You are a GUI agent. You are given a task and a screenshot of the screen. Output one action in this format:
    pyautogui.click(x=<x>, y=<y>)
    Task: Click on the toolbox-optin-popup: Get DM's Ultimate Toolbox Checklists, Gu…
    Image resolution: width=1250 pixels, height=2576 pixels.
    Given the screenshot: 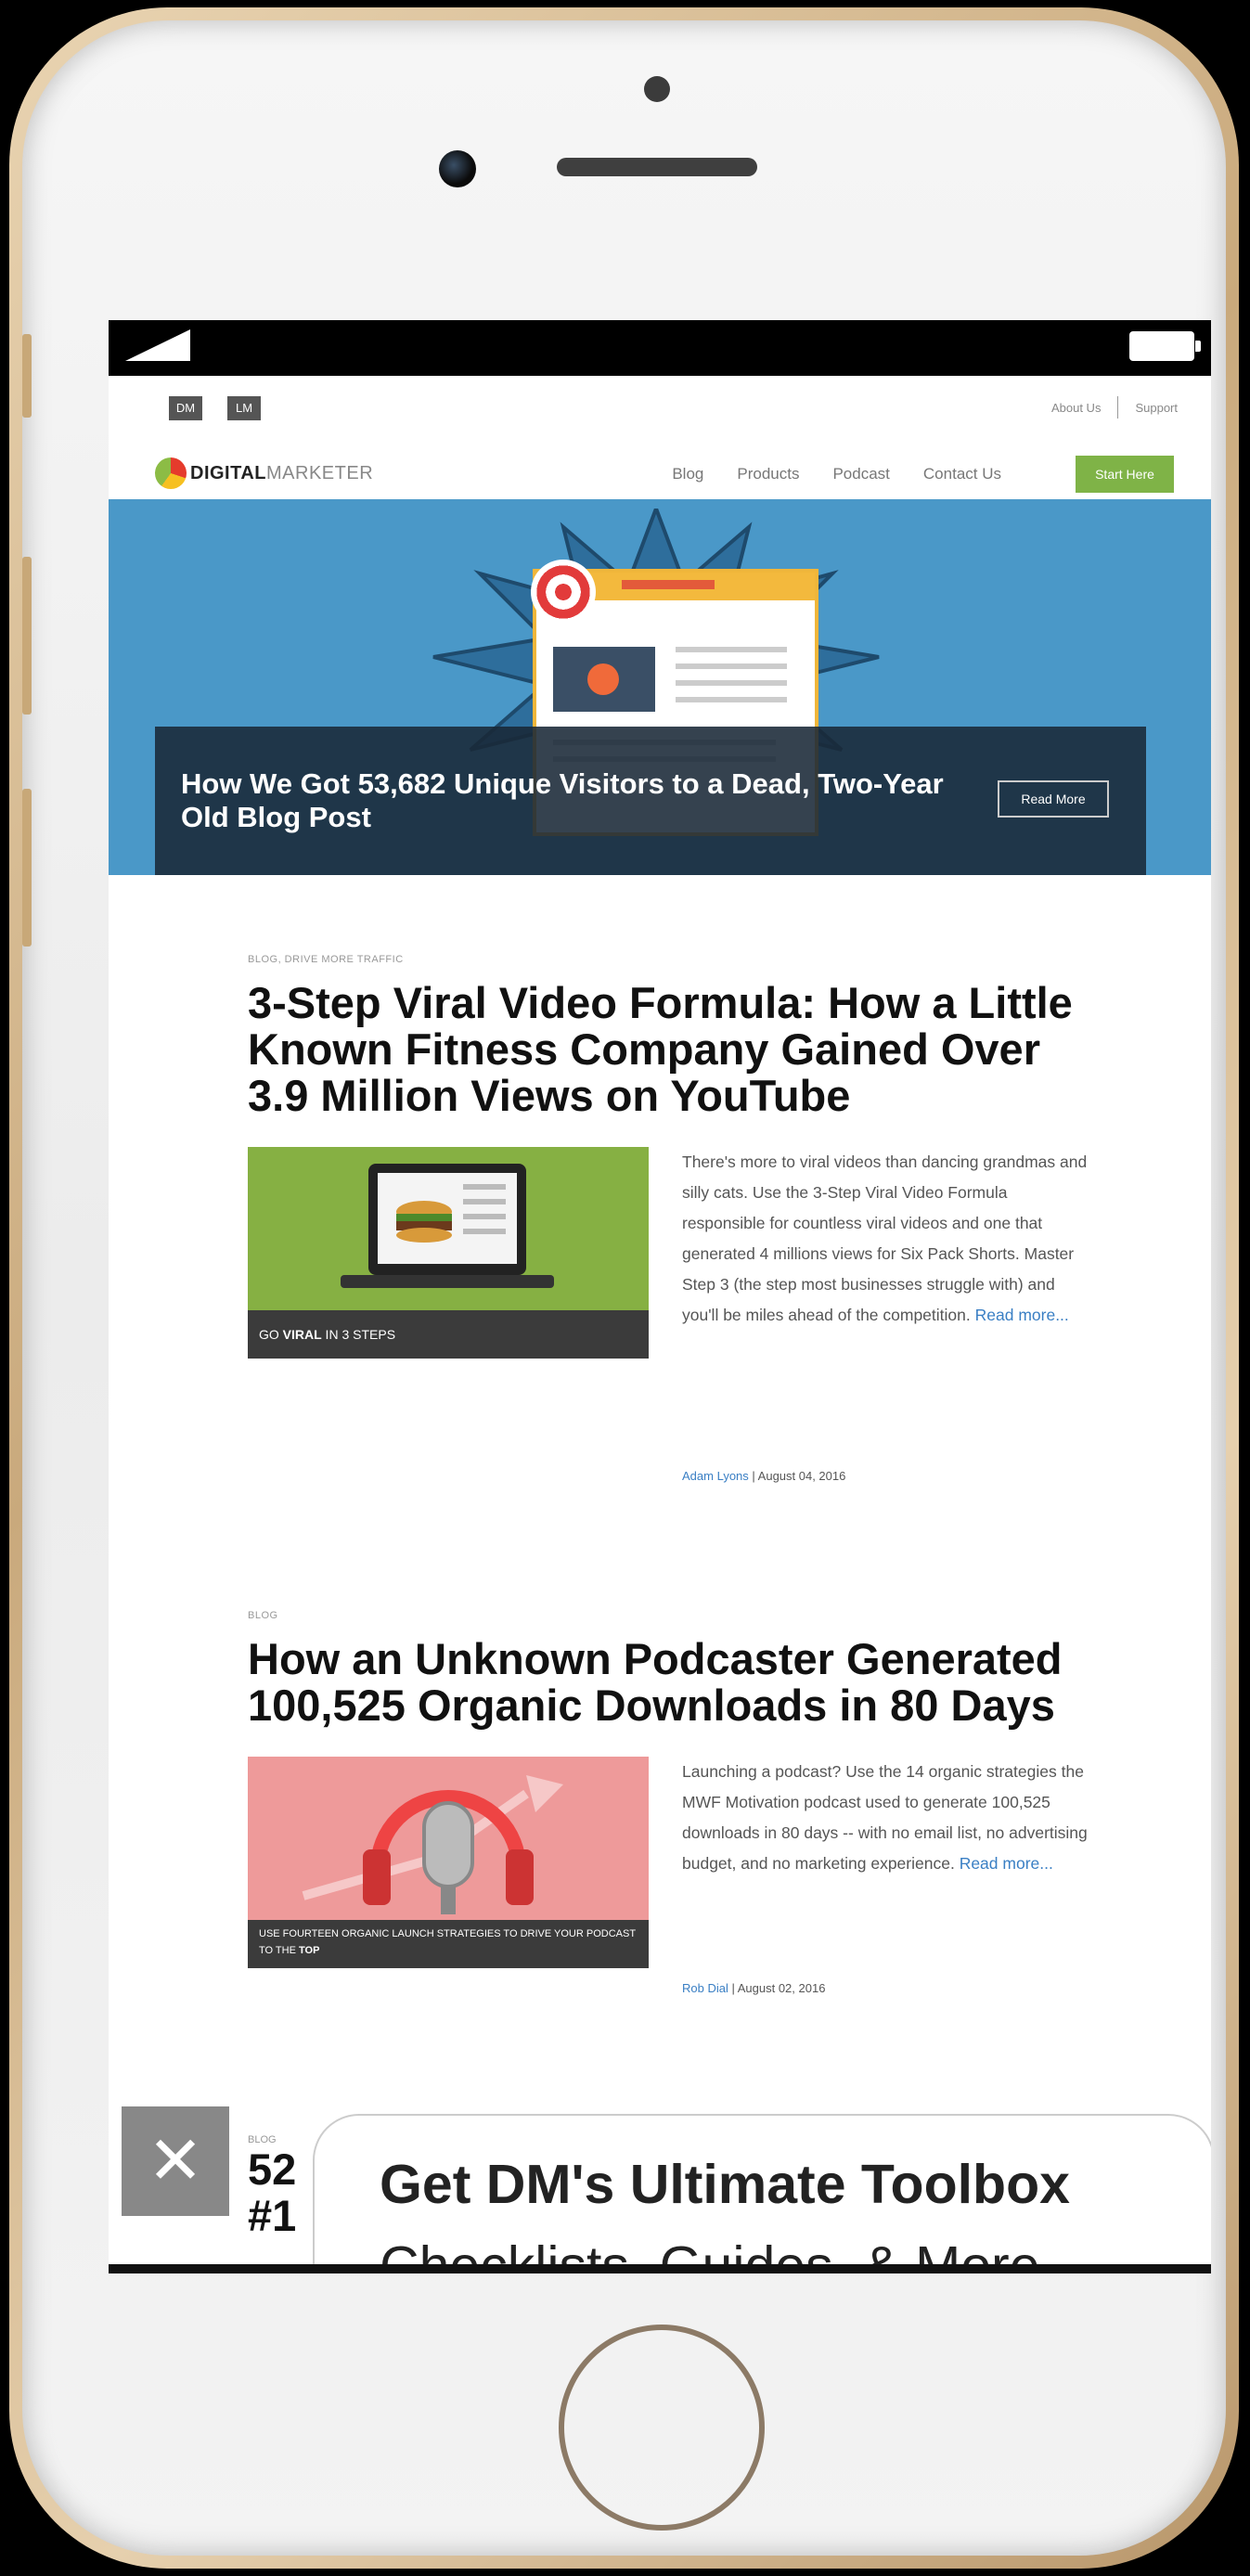 What is the action you would take?
    pyautogui.click(x=762, y=2193)
    